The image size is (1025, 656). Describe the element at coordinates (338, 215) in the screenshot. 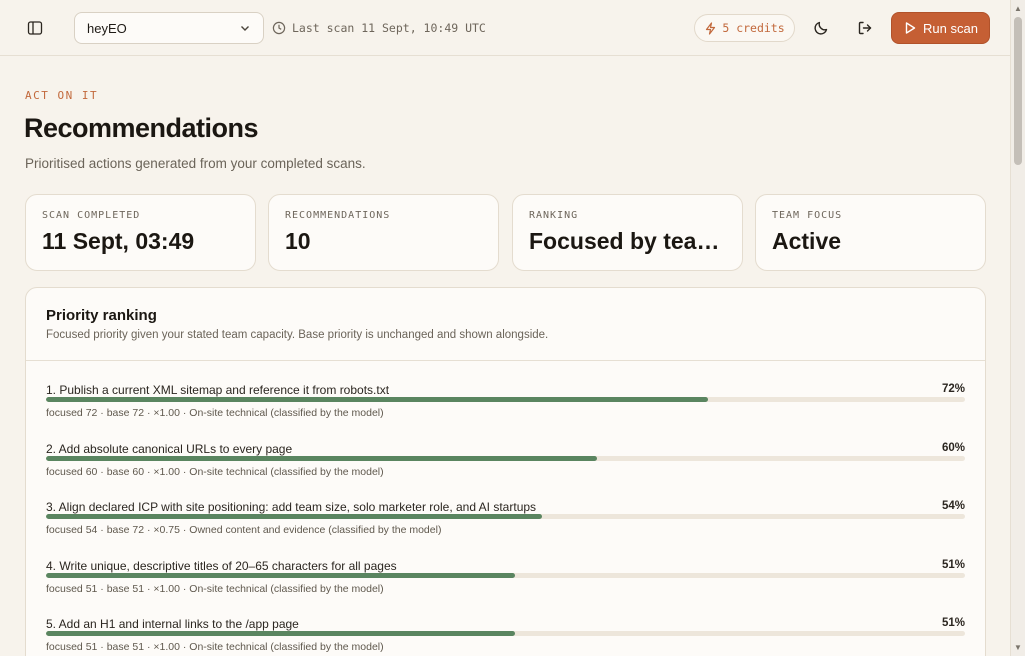

I see `stat-label: RECOMMENDATIONS` at that location.